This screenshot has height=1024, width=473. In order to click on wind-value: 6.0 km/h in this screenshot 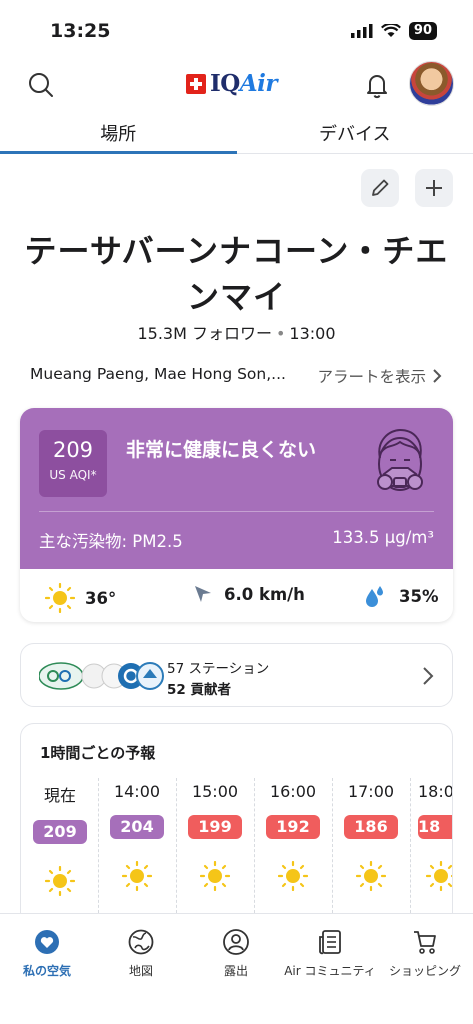, I will do `click(264, 594)`.